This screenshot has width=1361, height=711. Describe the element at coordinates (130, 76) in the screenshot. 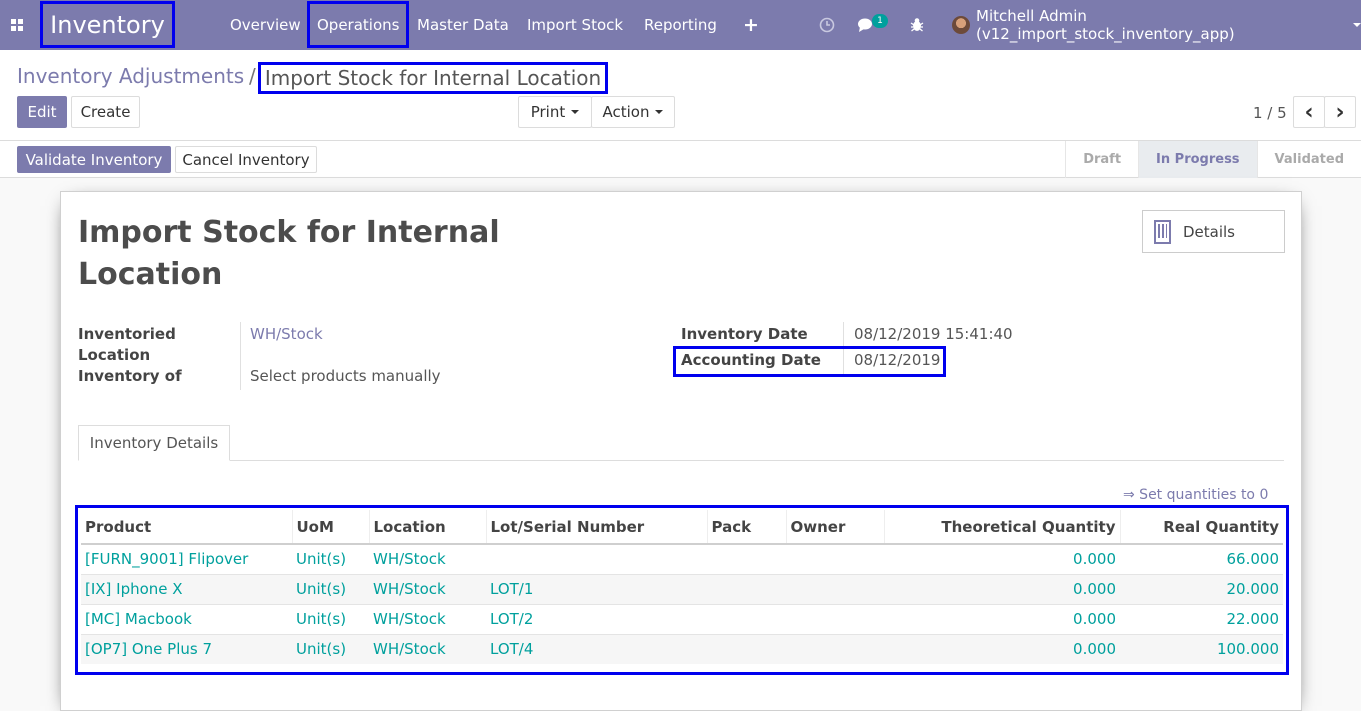

I see `breadcrumb-parent: Inventory Adjustments` at that location.